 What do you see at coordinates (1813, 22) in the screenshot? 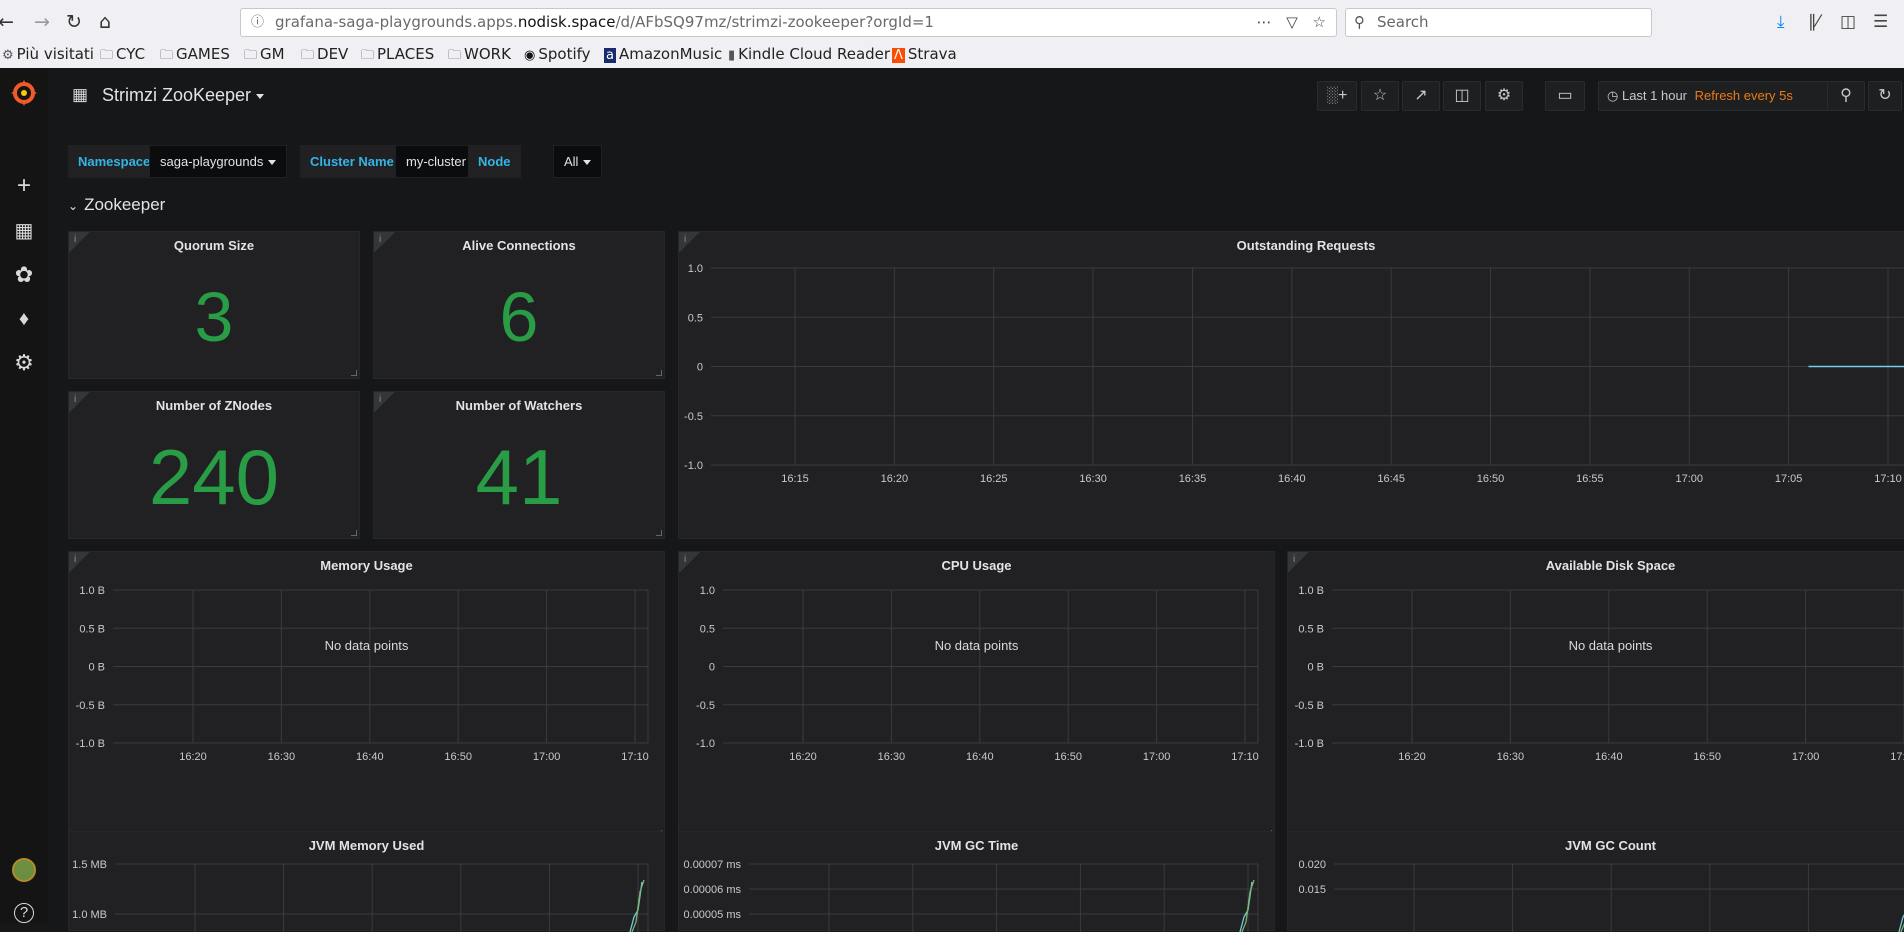
I see `library-icon: ∥⁄` at bounding box center [1813, 22].